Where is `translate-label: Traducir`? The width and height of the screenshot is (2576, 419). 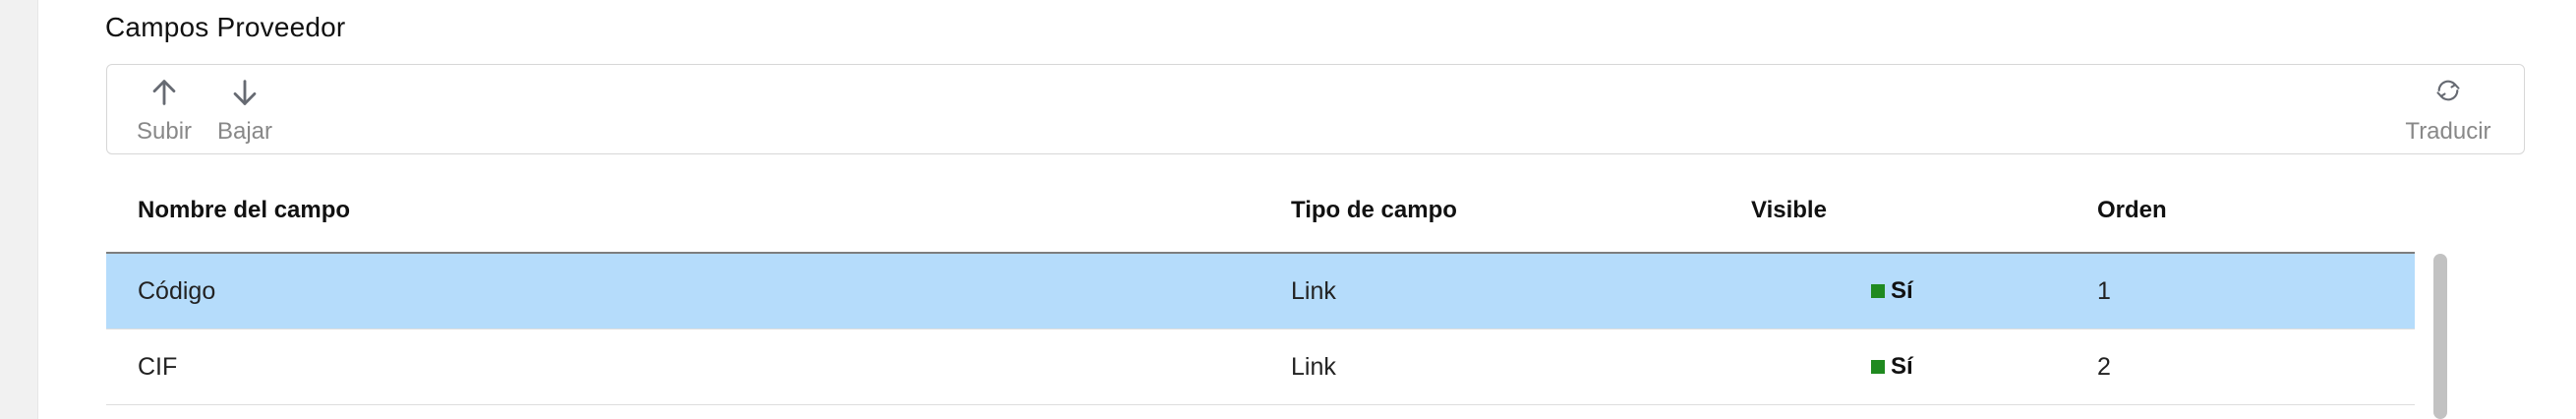 translate-label: Traducir is located at coordinates (2448, 131).